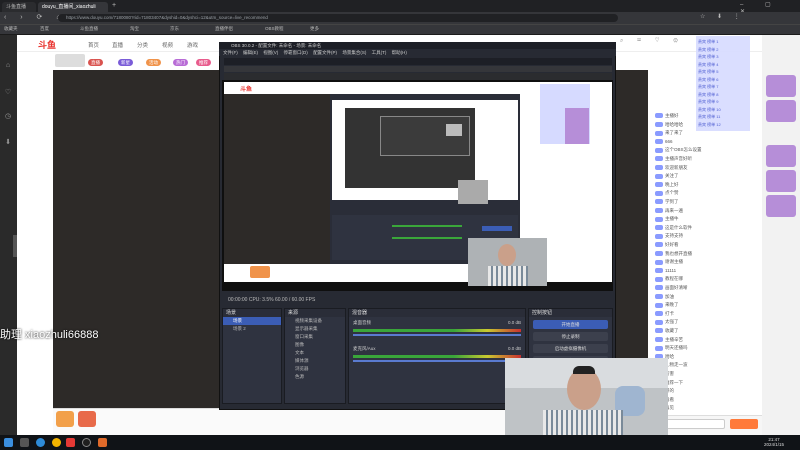  Describe the element at coordinates (723, 95) in the screenshot. I see `gift-rank-row: 贵宾 榜单 8` at that location.